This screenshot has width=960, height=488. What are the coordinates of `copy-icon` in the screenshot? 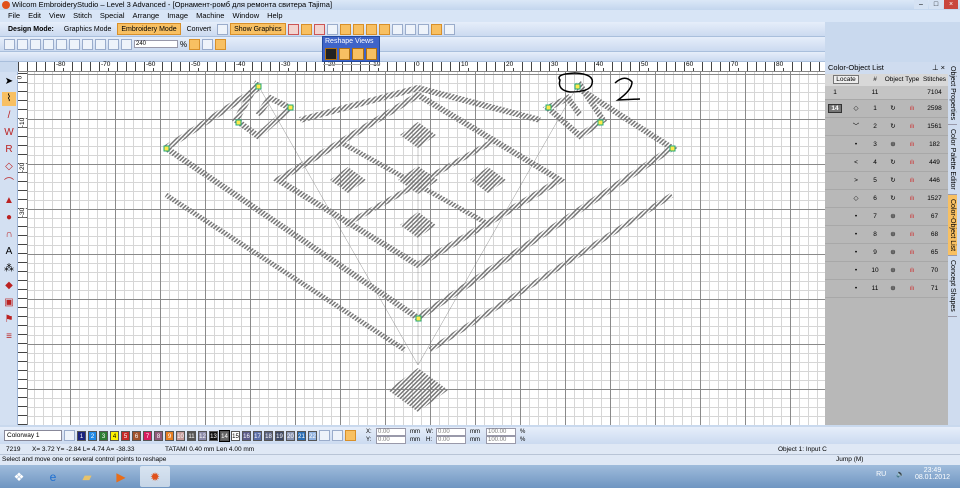 It's located at (74, 44).